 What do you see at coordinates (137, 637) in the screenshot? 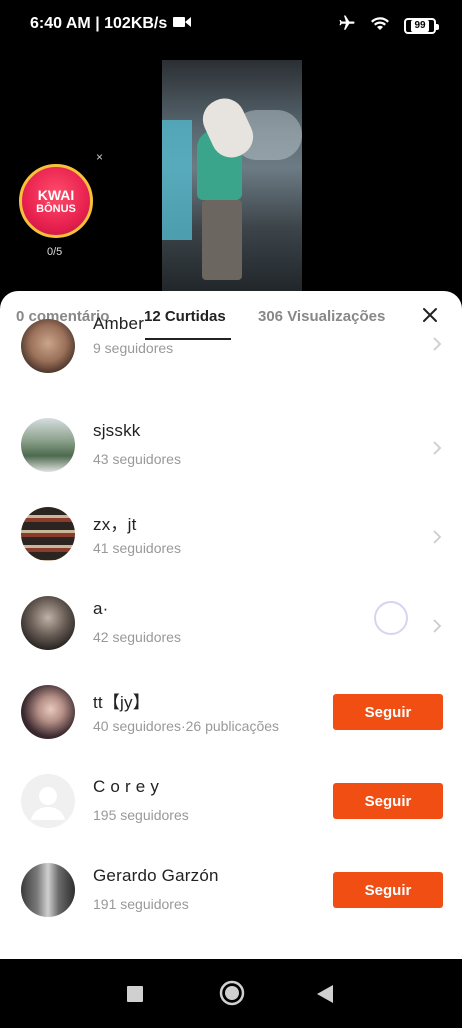
I see `user-followers: 42 seguidores` at bounding box center [137, 637].